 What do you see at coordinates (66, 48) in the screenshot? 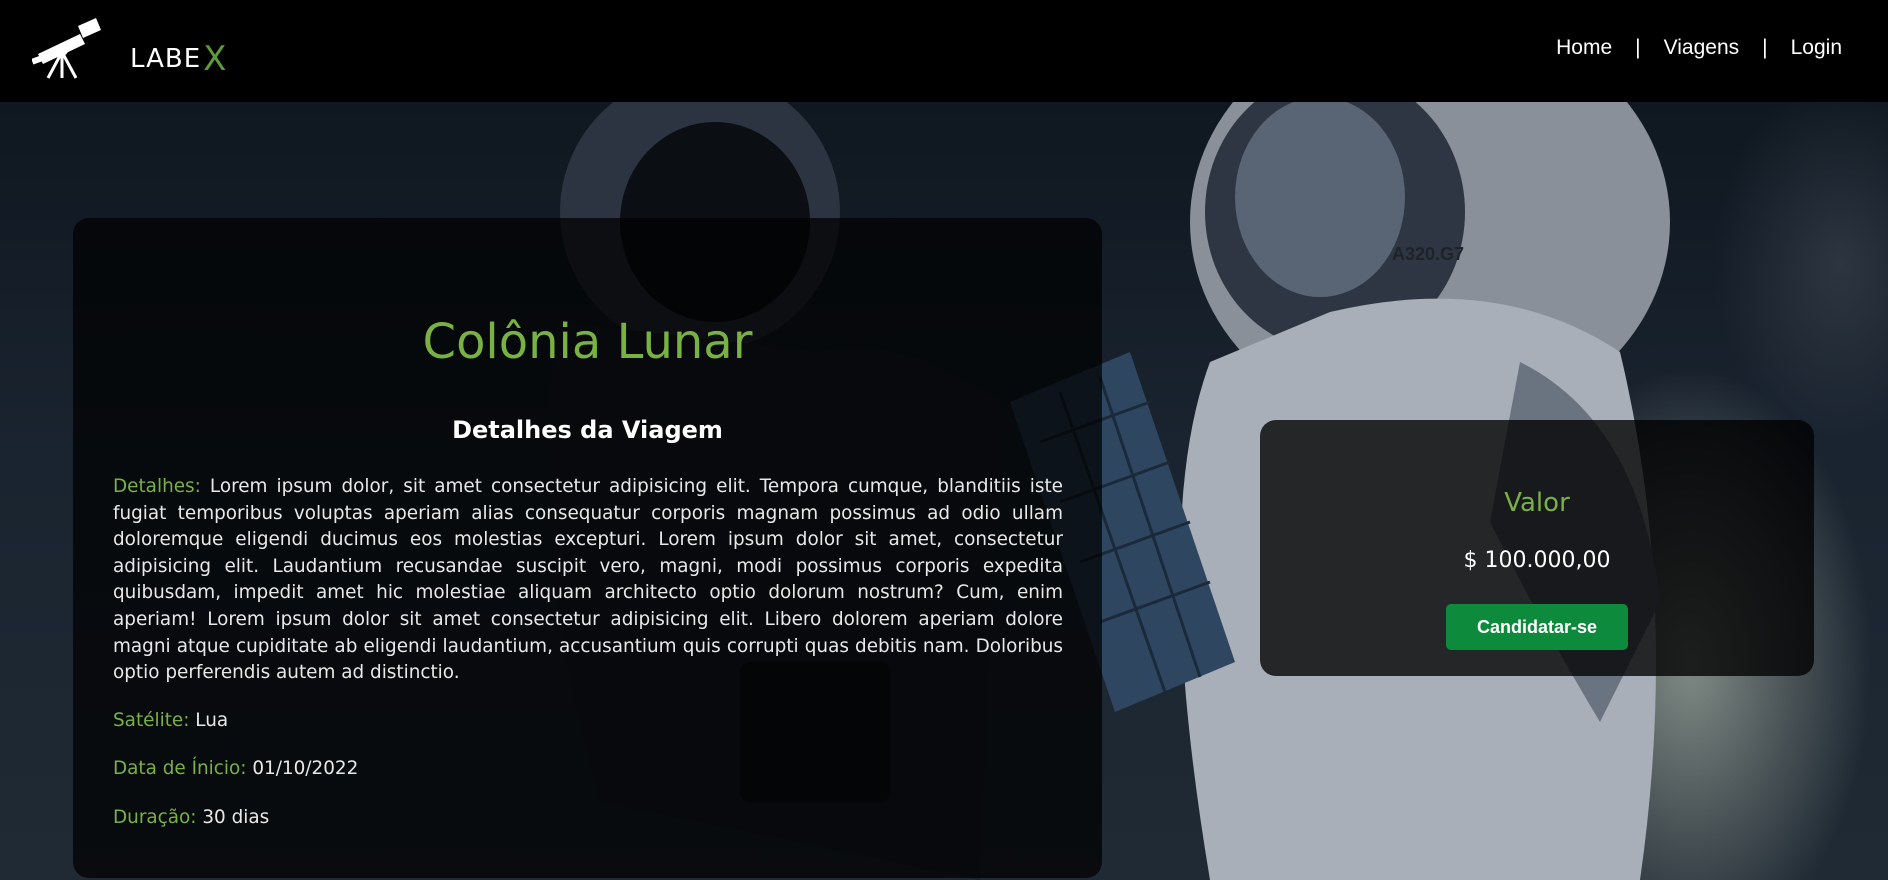
I see `telescope-icon` at bounding box center [66, 48].